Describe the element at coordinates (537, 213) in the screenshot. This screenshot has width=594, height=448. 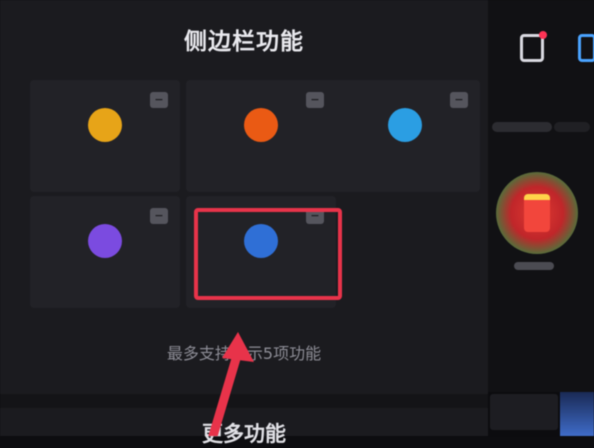
I see `red-packet-icon` at that location.